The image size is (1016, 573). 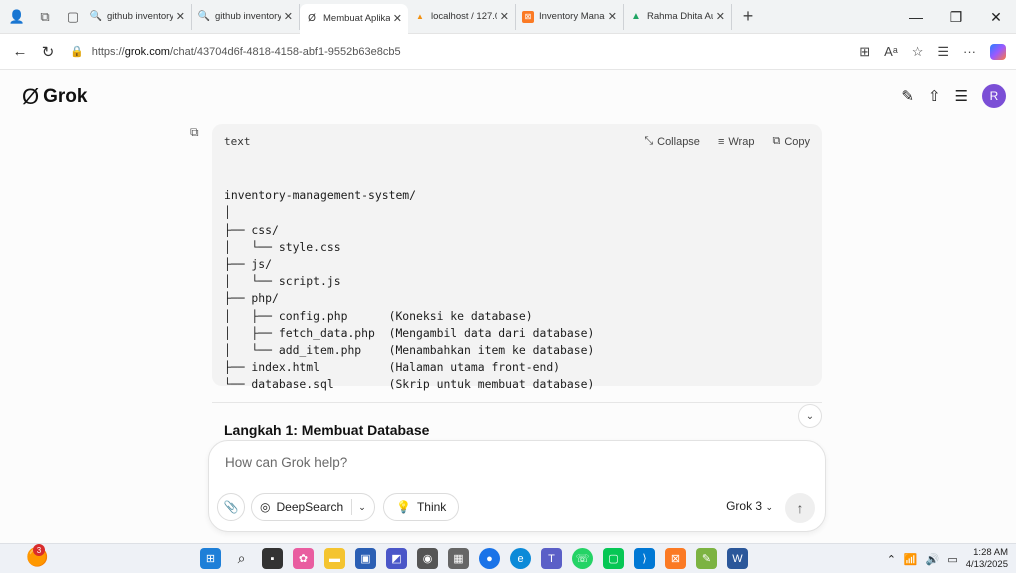 I want to click on widgets-icon: ✿, so click(x=303, y=558).